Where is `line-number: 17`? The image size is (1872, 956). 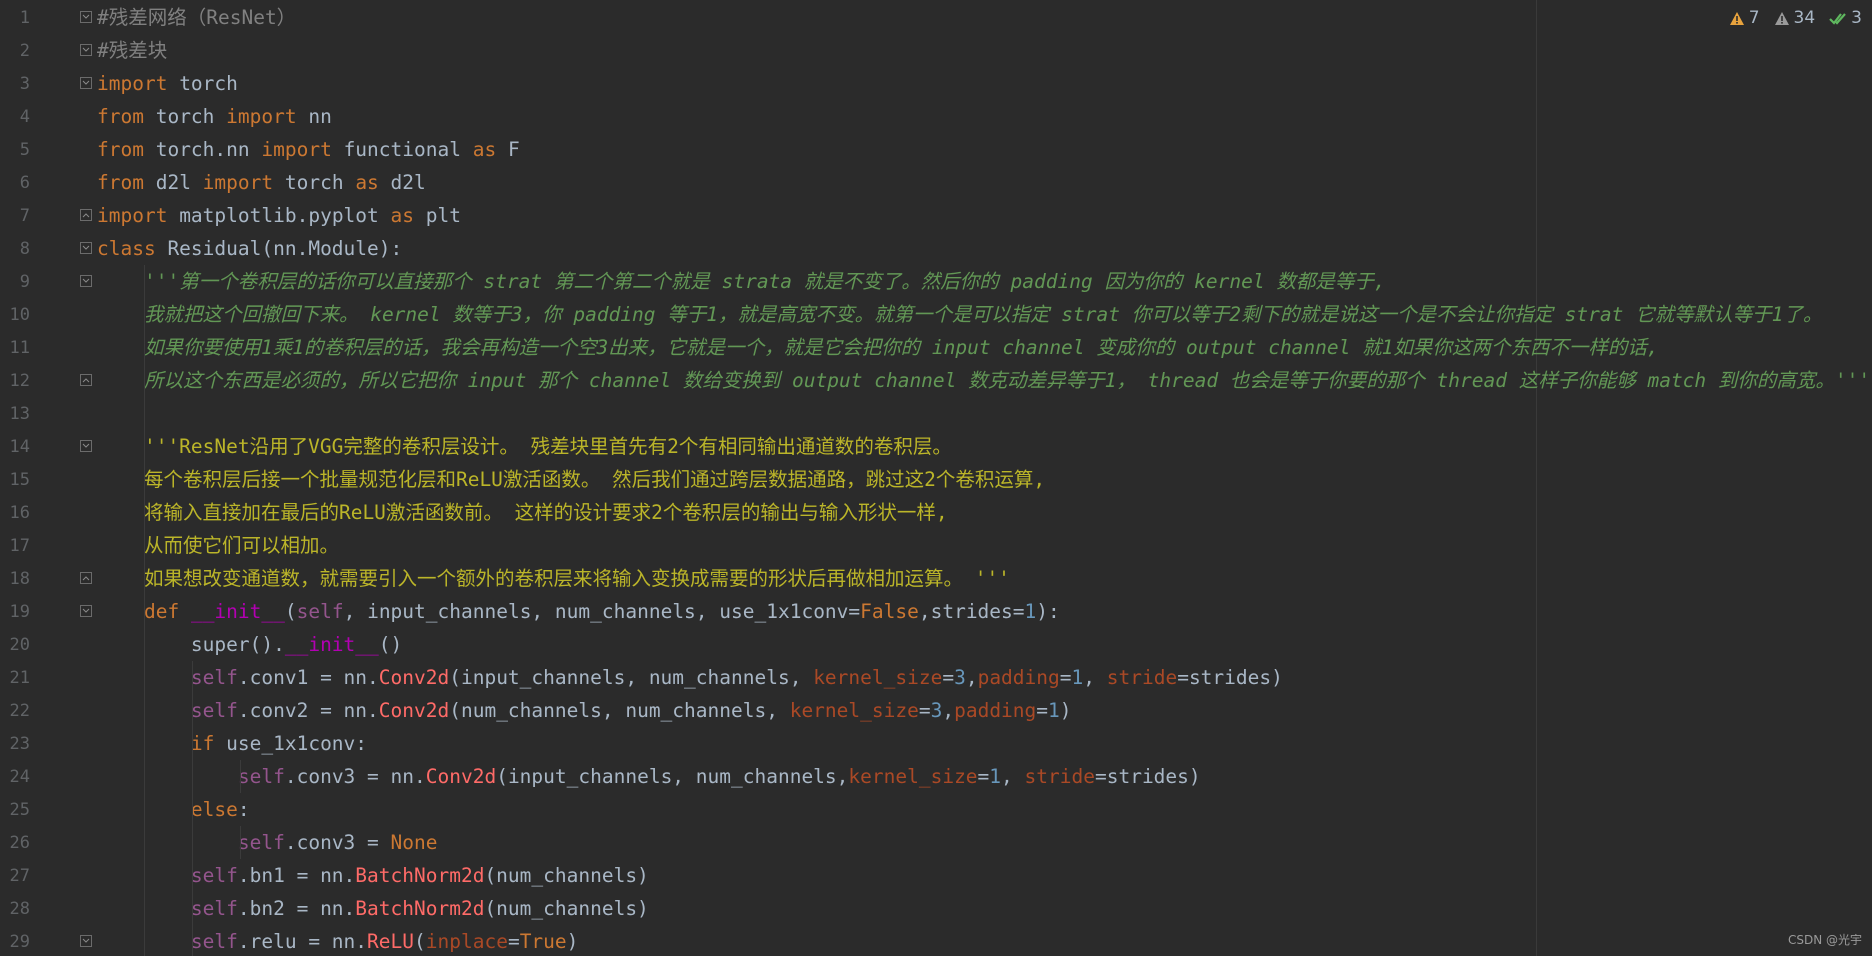
line-number: 17 is located at coordinates (15, 546).